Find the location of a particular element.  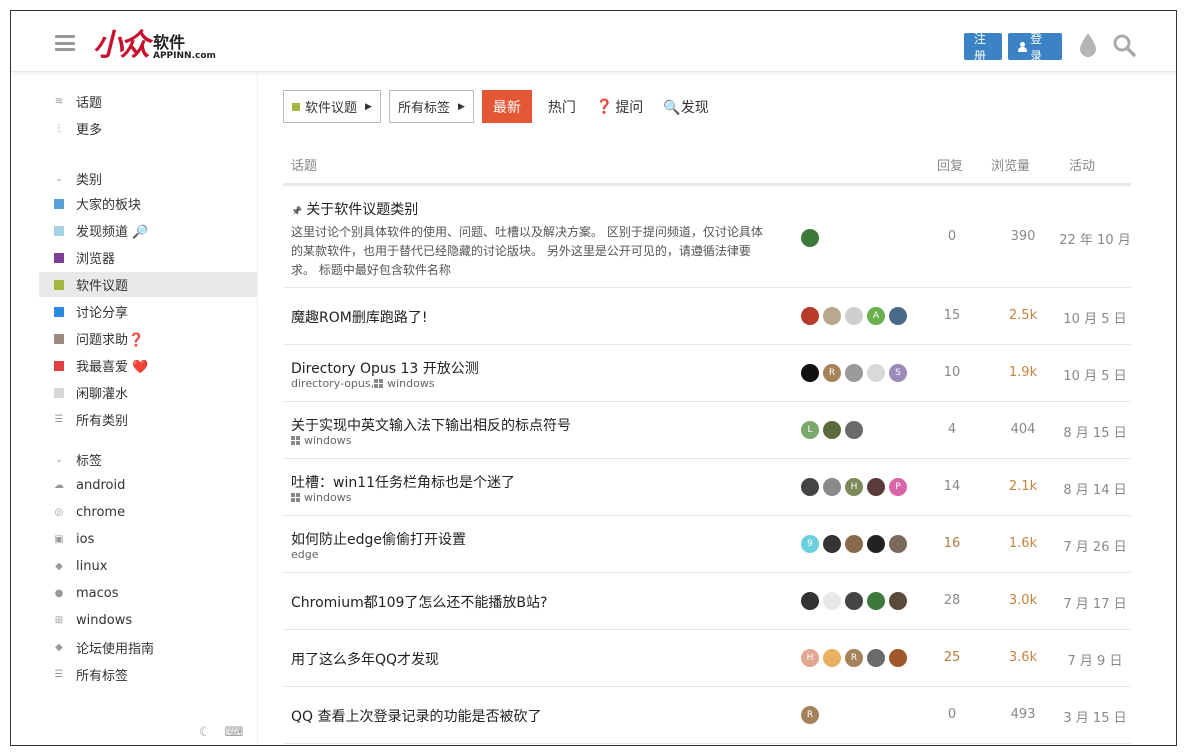

activity-date: 3 月 15 日 is located at coordinates (1095, 716).